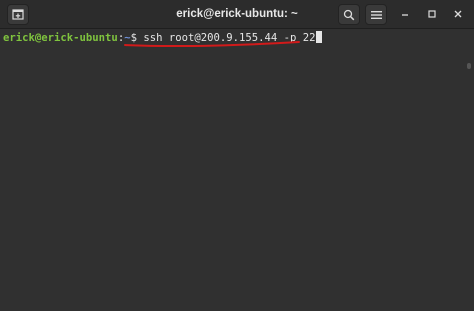 The height and width of the screenshot is (311, 474). I want to click on minimize-icon, so click(405, 15).